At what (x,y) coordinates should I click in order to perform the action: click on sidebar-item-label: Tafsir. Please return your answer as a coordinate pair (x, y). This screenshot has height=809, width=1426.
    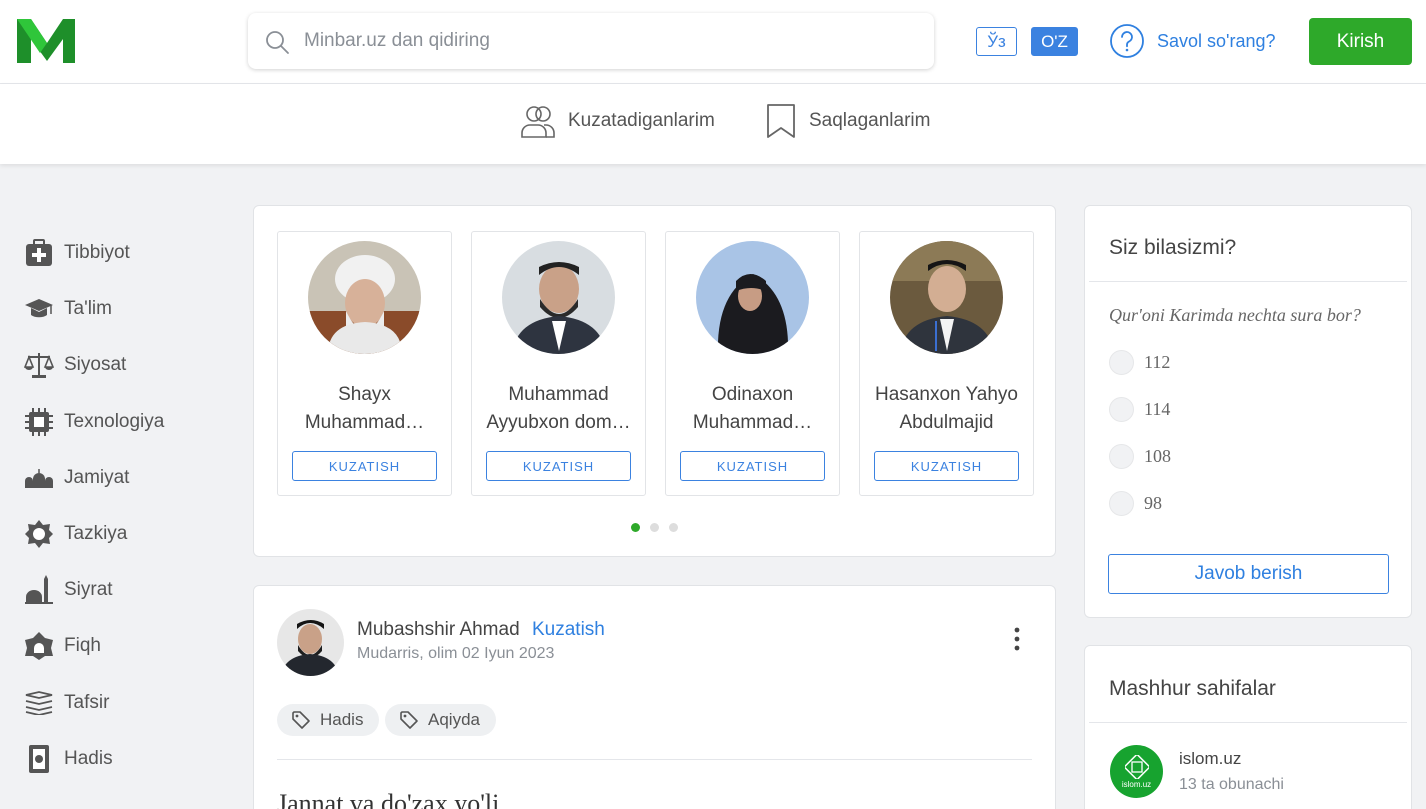
    Looking at the image, I should click on (87, 702).